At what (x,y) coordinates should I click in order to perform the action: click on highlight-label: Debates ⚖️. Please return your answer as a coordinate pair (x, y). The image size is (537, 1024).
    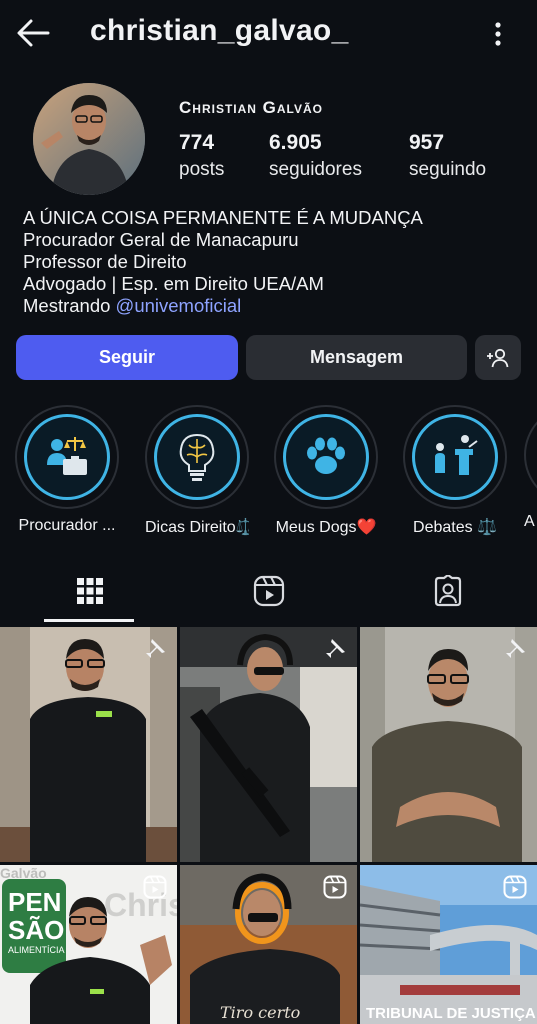
    Looking at the image, I should click on (455, 527).